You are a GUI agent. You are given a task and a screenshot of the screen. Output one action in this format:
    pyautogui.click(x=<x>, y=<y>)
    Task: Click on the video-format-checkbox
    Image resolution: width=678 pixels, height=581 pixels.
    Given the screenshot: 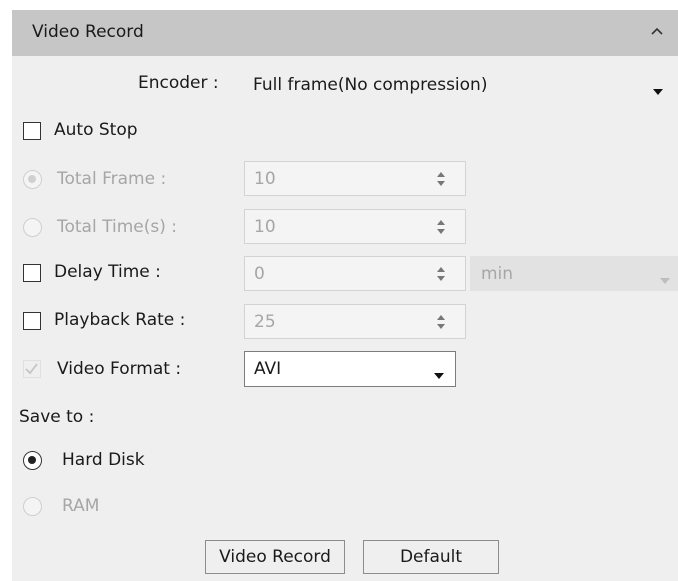 What is the action you would take?
    pyautogui.click(x=32, y=369)
    